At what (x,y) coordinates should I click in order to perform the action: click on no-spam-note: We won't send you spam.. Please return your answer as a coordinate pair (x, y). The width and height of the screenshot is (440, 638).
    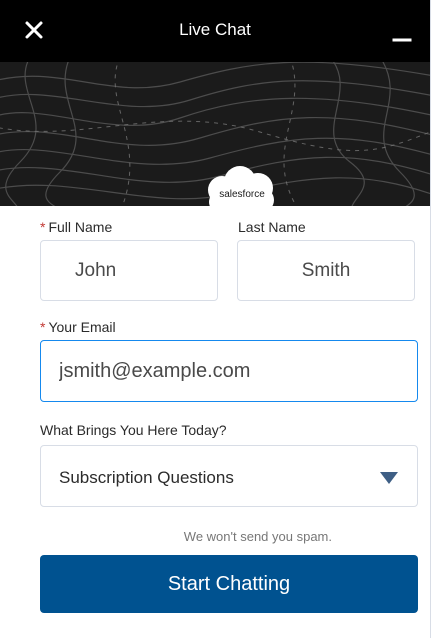
    Looking at the image, I should click on (257, 536).